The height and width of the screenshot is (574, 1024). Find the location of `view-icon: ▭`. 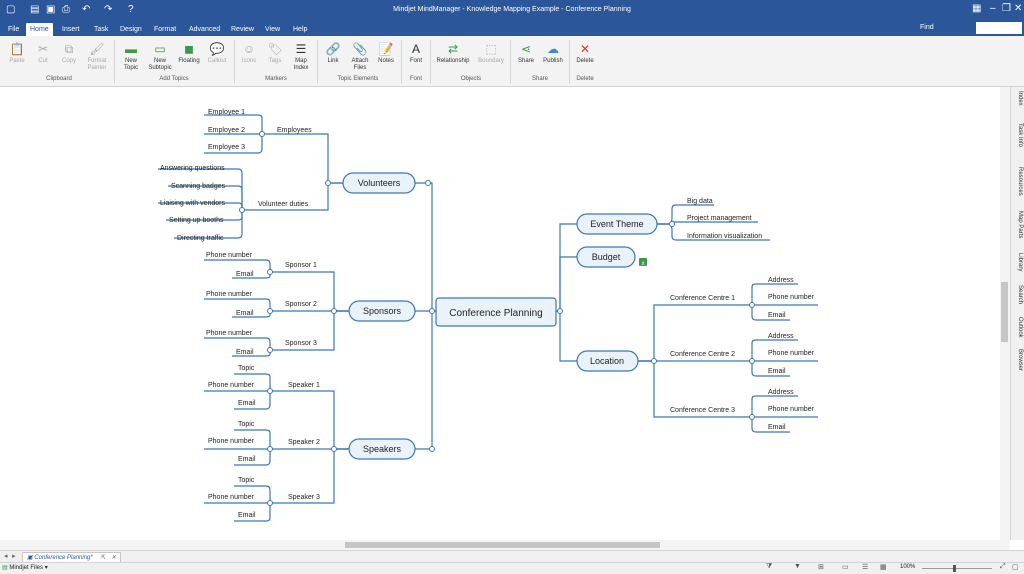

view-icon: ▭ is located at coordinates (845, 567).